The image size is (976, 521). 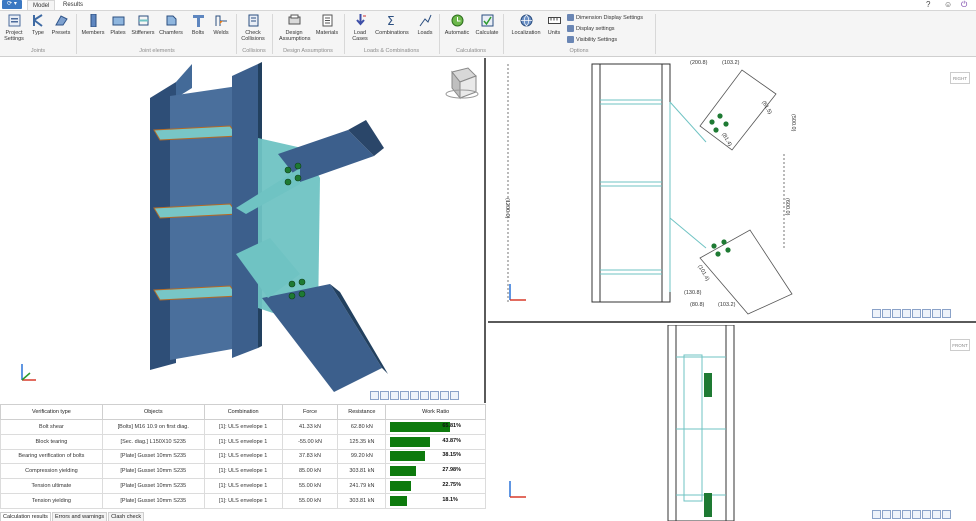 I want to click on column-header: Force, so click(x=310, y=412).